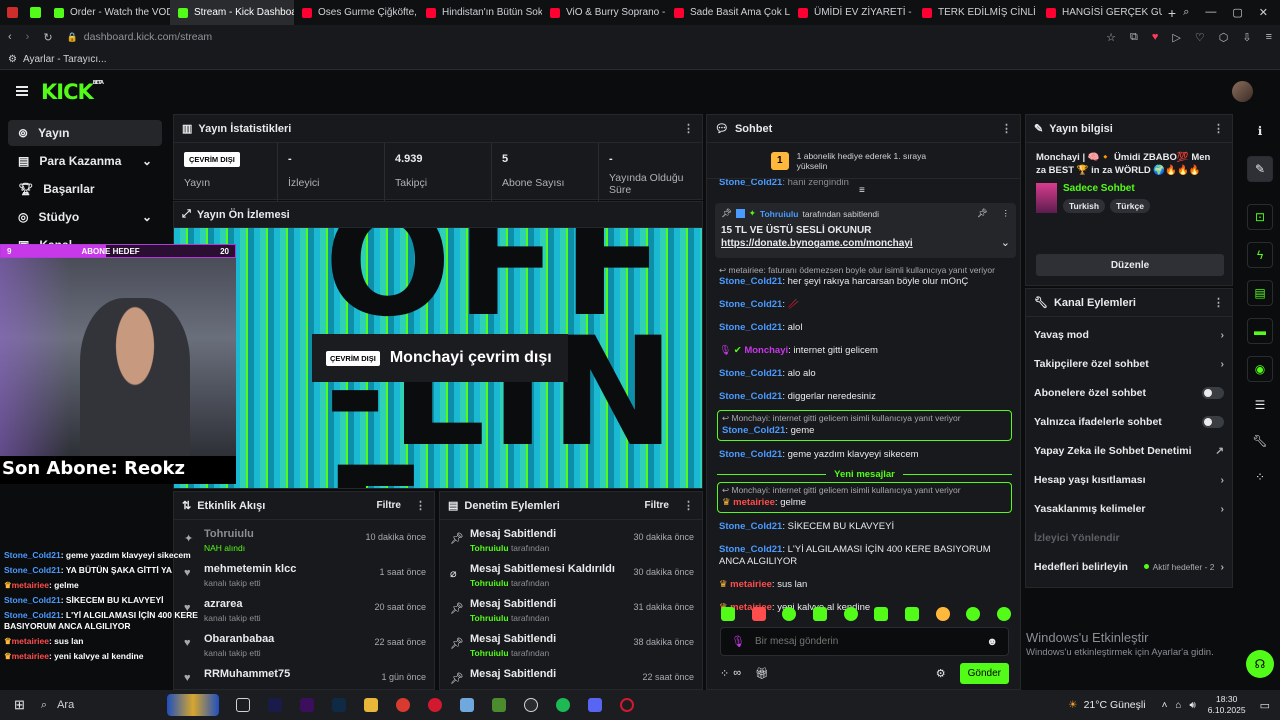 The height and width of the screenshot is (720, 1280). What do you see at coordinates (28, 37) in the screenshot?
I see `forward-icon: ›` at bounding box center [28, 37].